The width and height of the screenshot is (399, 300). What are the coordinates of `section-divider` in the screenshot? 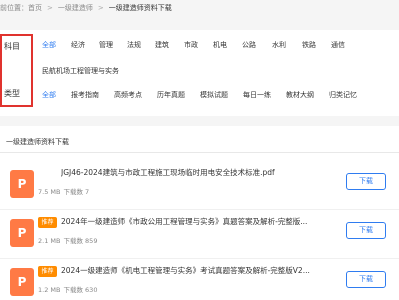 It's located at (199, 121).